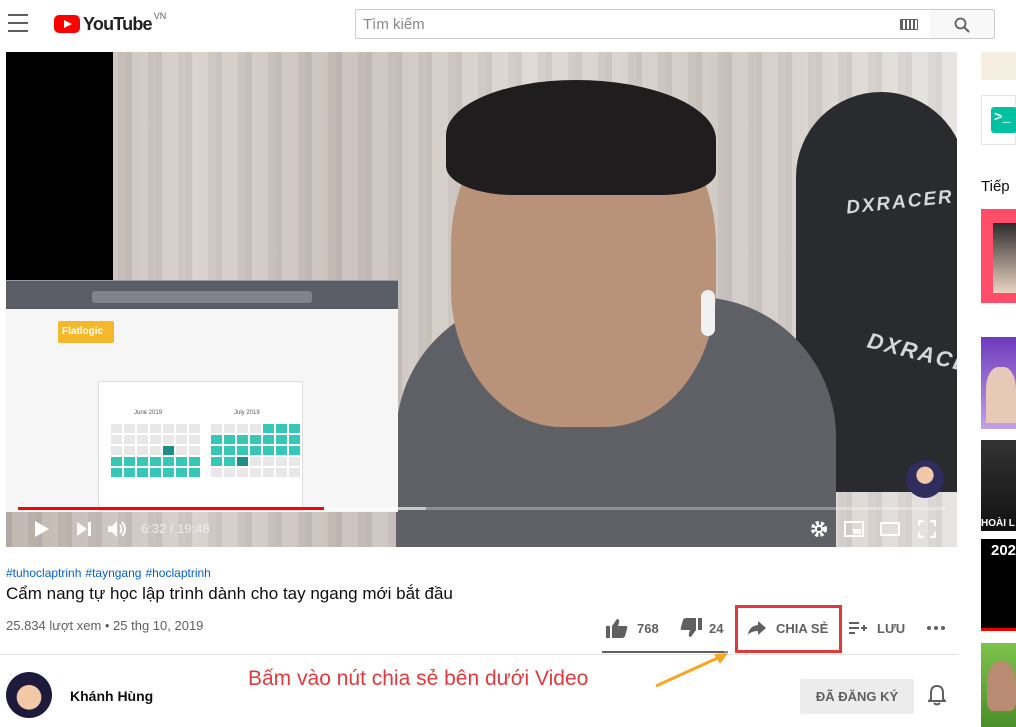  I want to click on logo-country-code: VN, so click(160, 16).